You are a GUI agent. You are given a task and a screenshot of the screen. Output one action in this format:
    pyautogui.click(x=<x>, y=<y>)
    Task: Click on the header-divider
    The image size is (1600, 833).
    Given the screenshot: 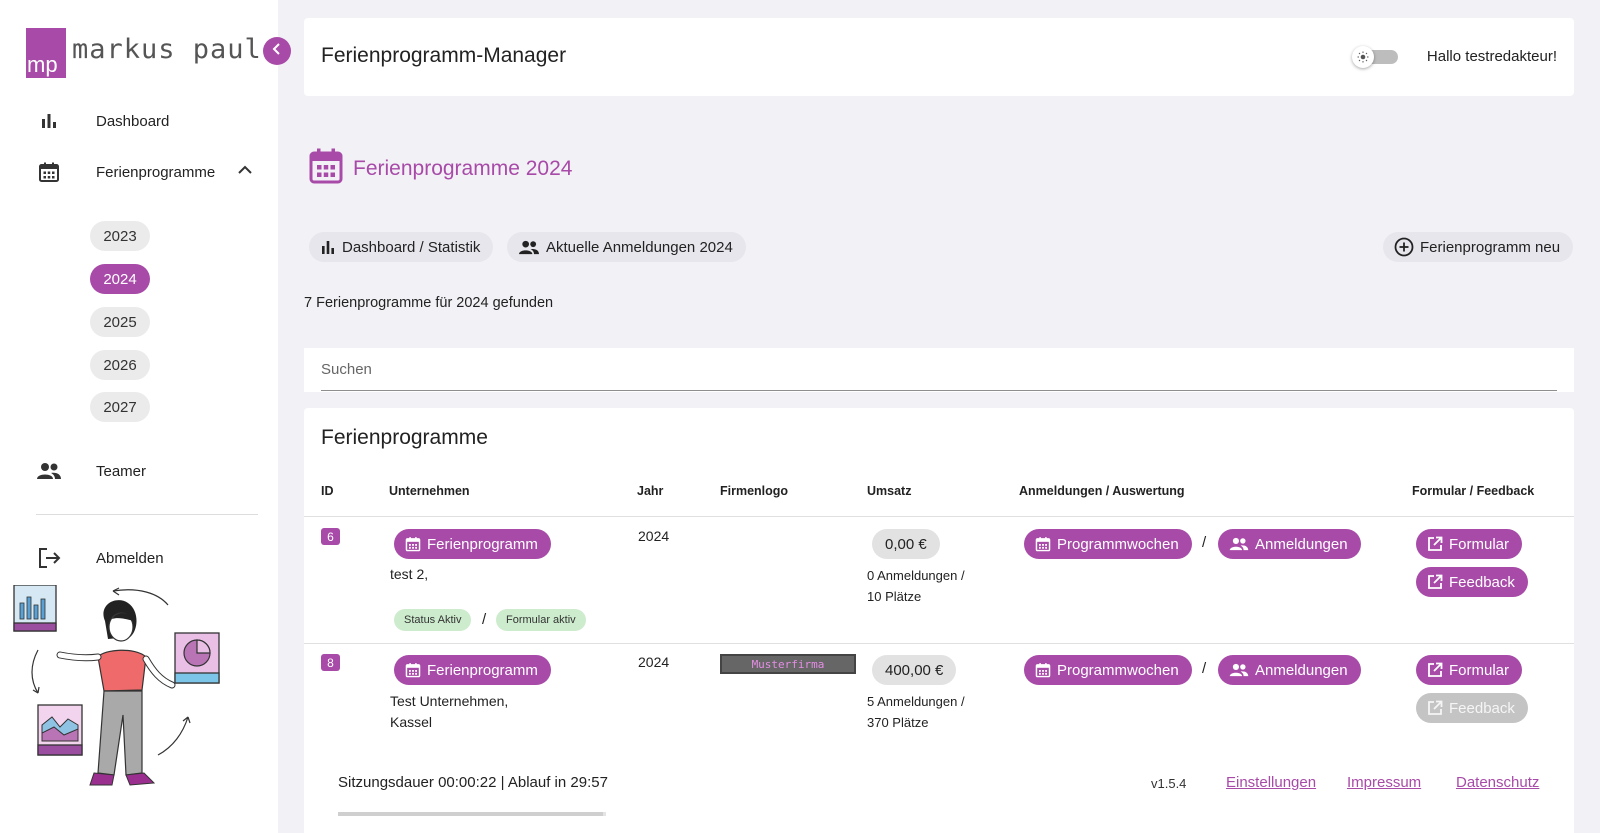 What is the action you would take?
    pyautogui.click(x=939, y=516)
    